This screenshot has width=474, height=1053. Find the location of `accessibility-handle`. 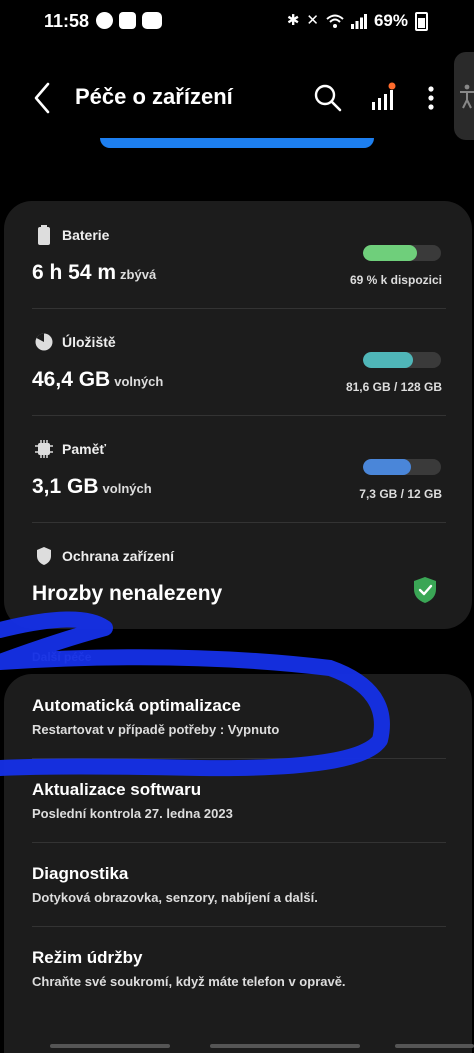

accessibility-handle is located at coordinates (464, 96).